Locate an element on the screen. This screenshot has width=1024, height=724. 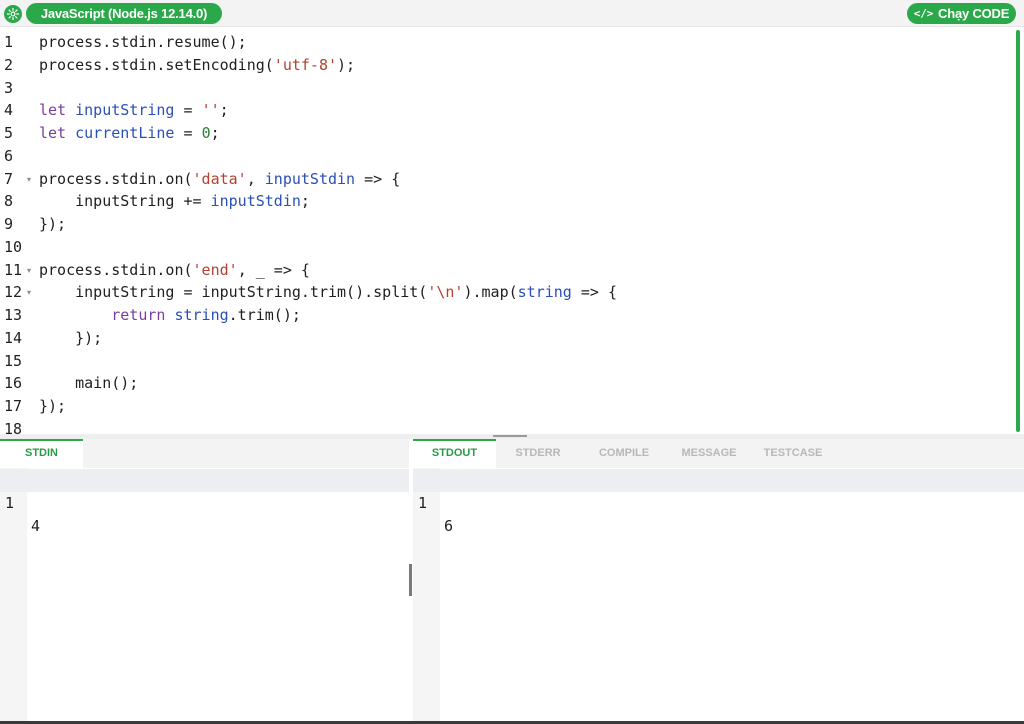
code-line: 5 let currentLine = 0; is located at coordinates (507, 133).